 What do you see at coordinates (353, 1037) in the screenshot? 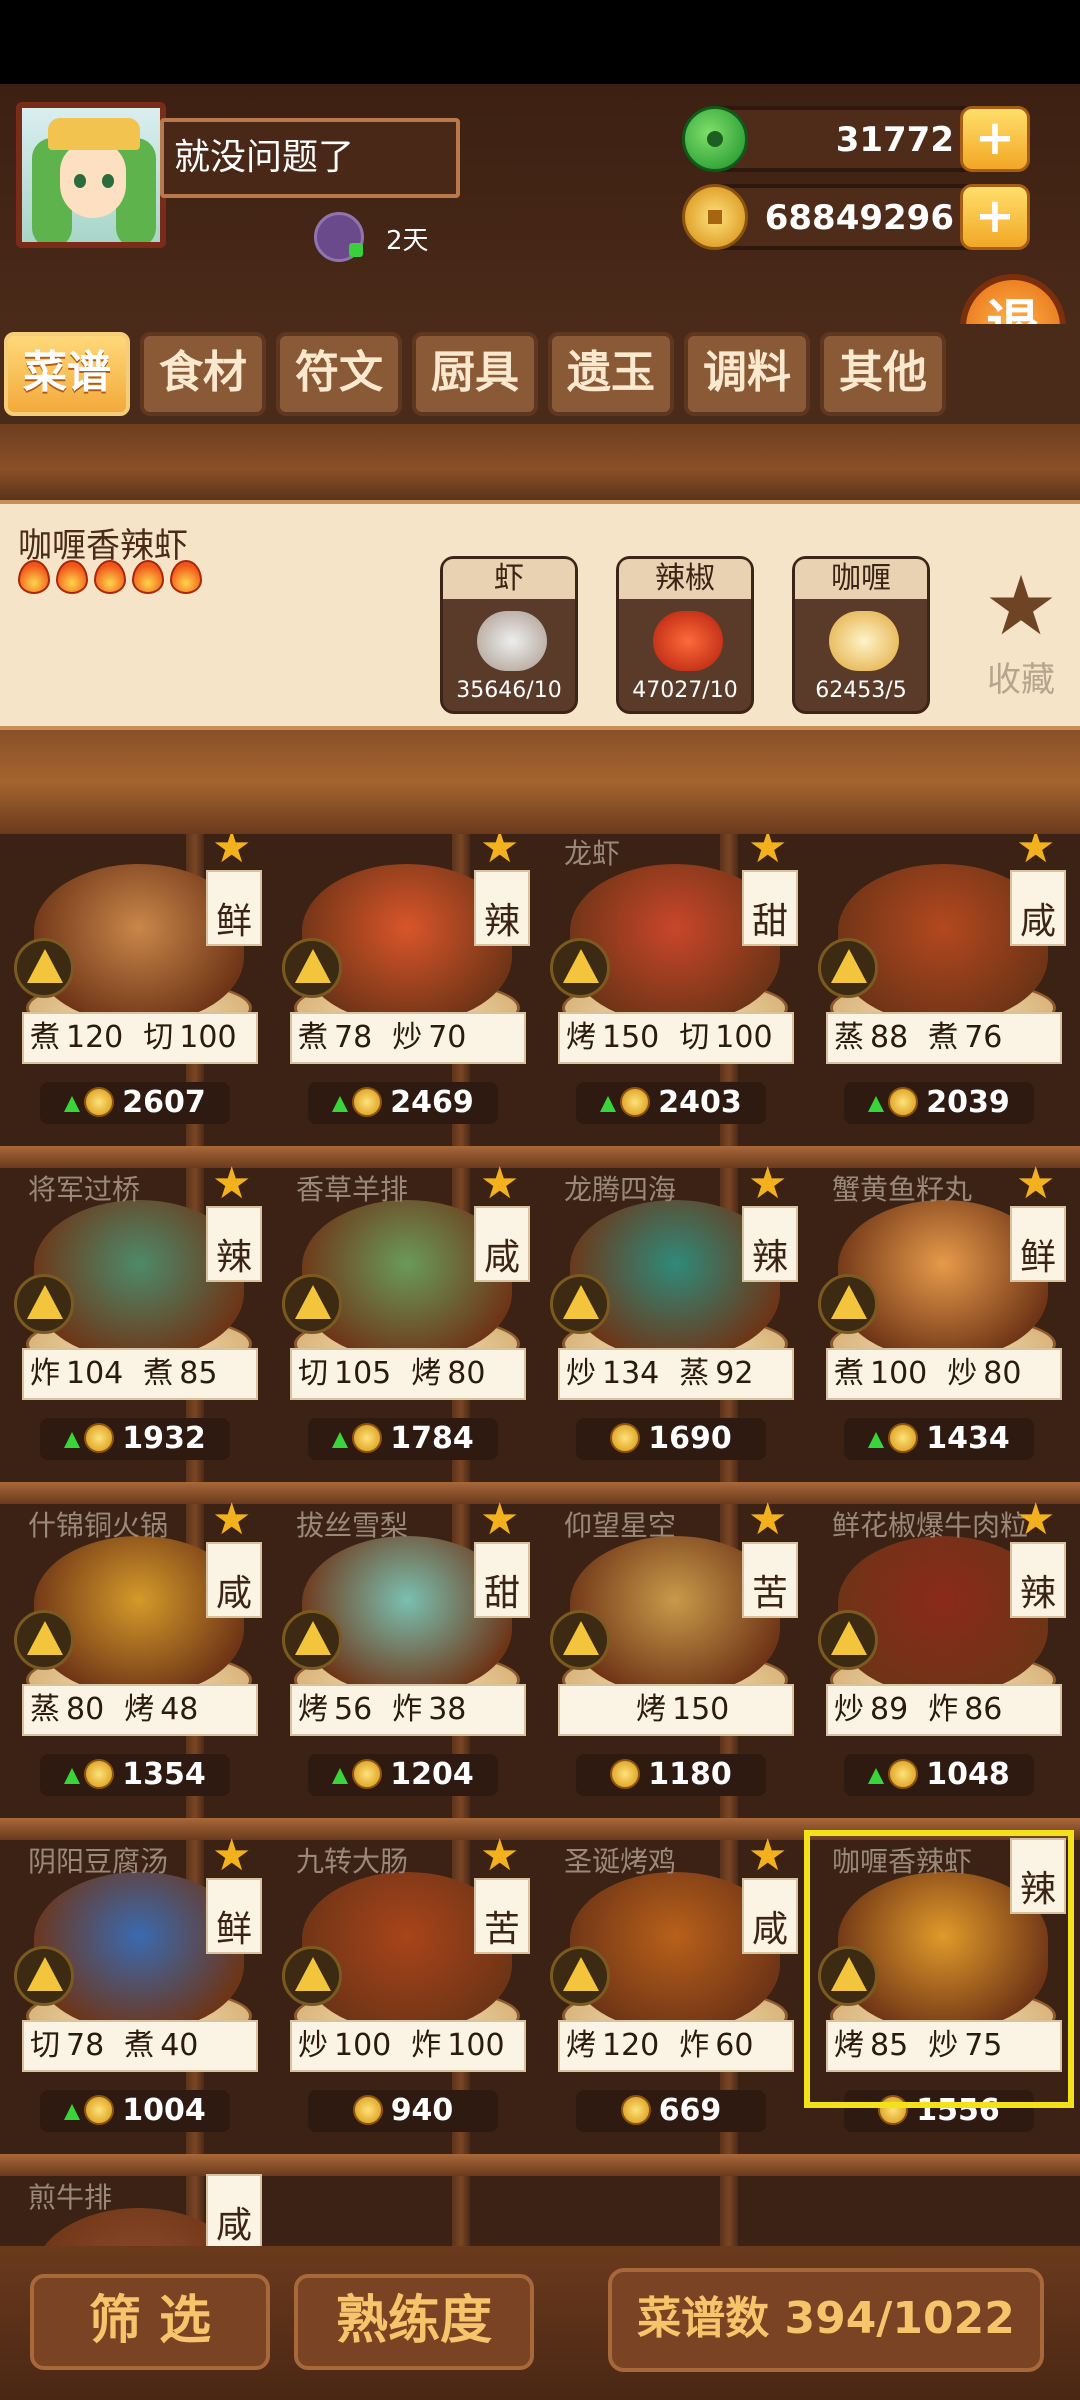
I see `skill-value: 78` at bounding box center [353, 1037].